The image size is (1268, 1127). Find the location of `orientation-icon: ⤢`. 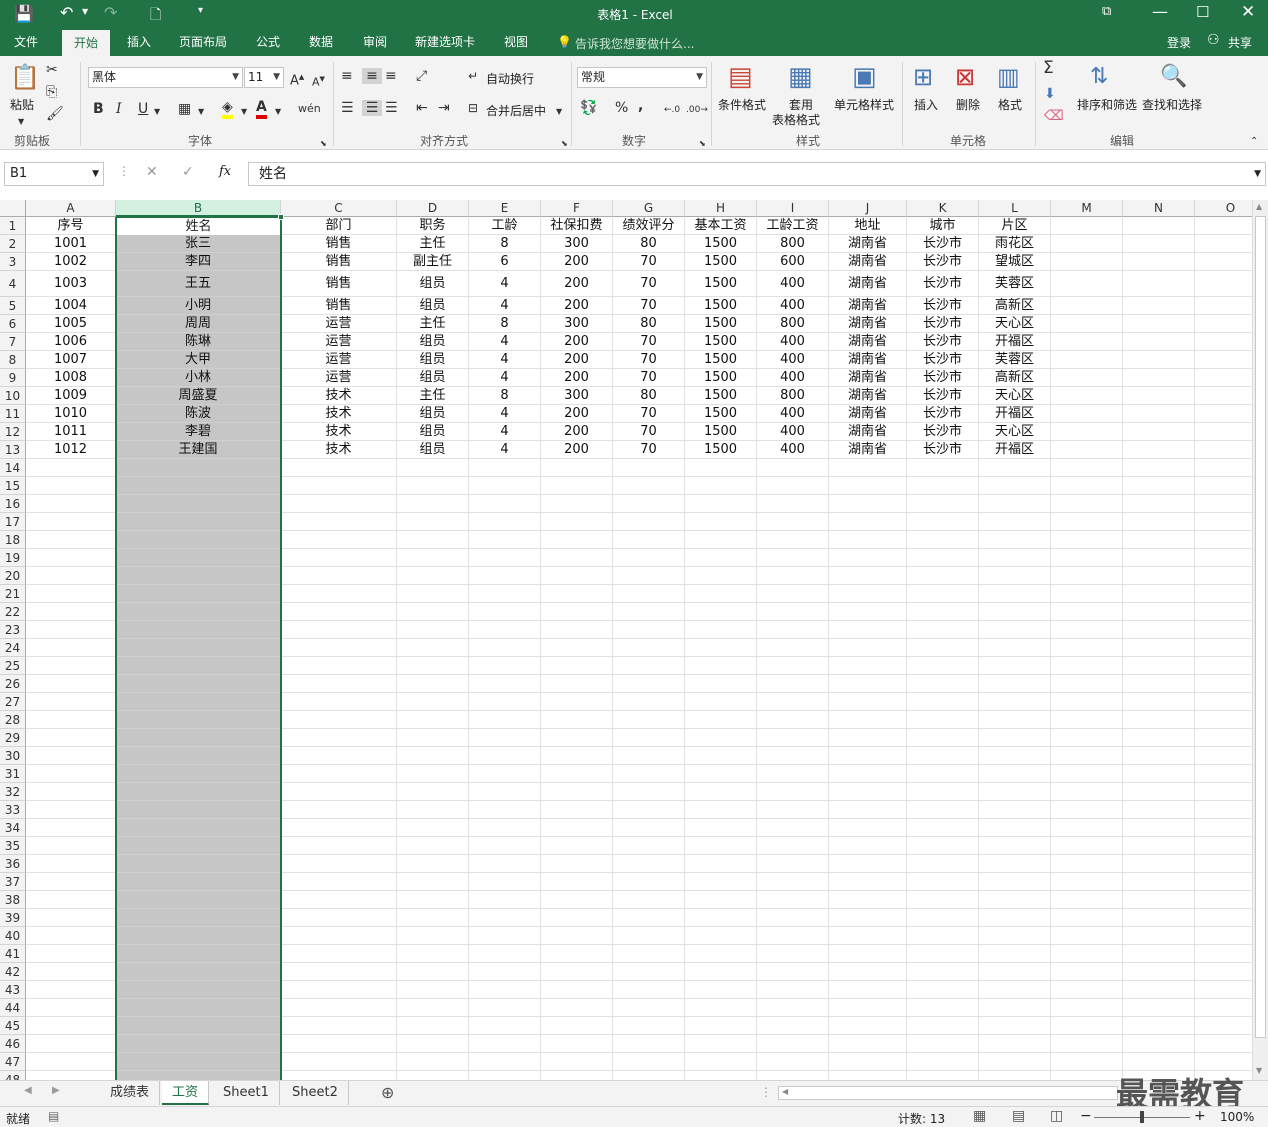

orientation-icon: ⤢ is located at coordinates (421, 76).